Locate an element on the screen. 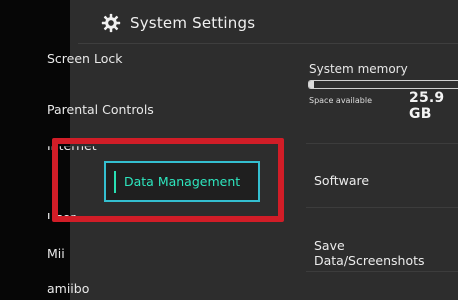  sidebar-item-screen-lock: Screen Lock is located at coordinates (84, 58).